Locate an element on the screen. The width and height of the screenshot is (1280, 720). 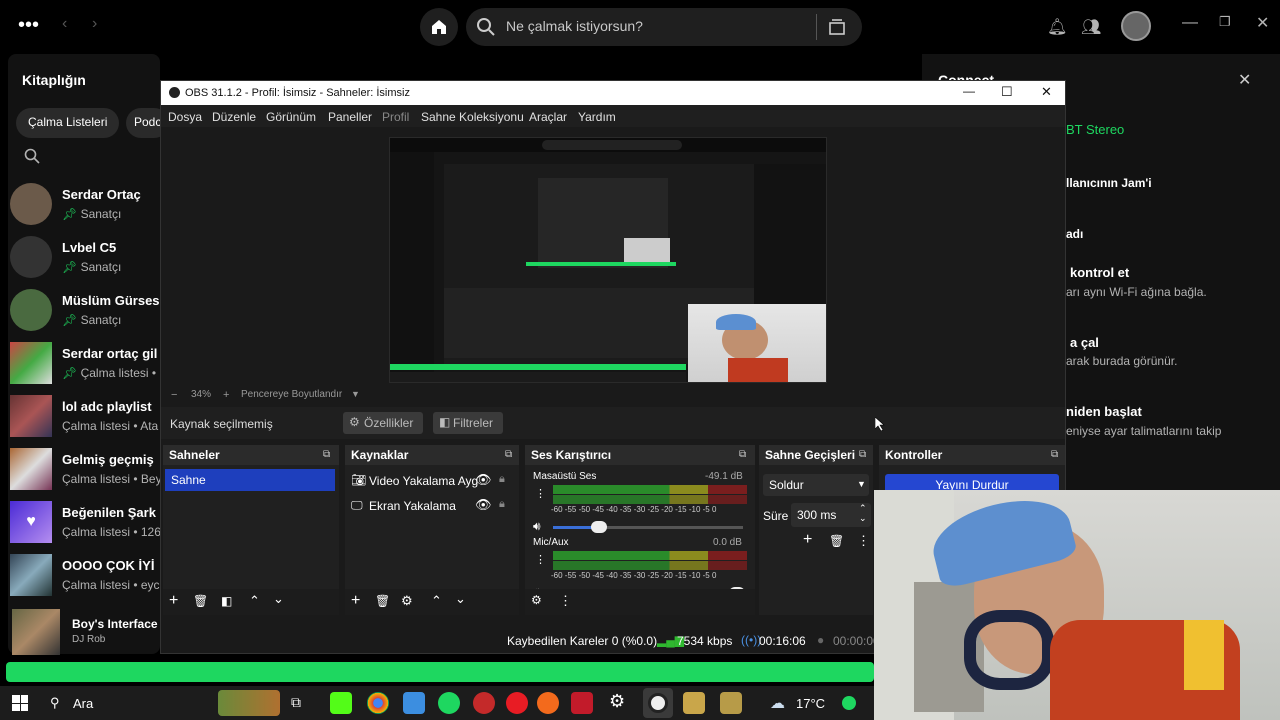
jam-label: llanıcının Jam'i is located at coordinates (1109, 183).